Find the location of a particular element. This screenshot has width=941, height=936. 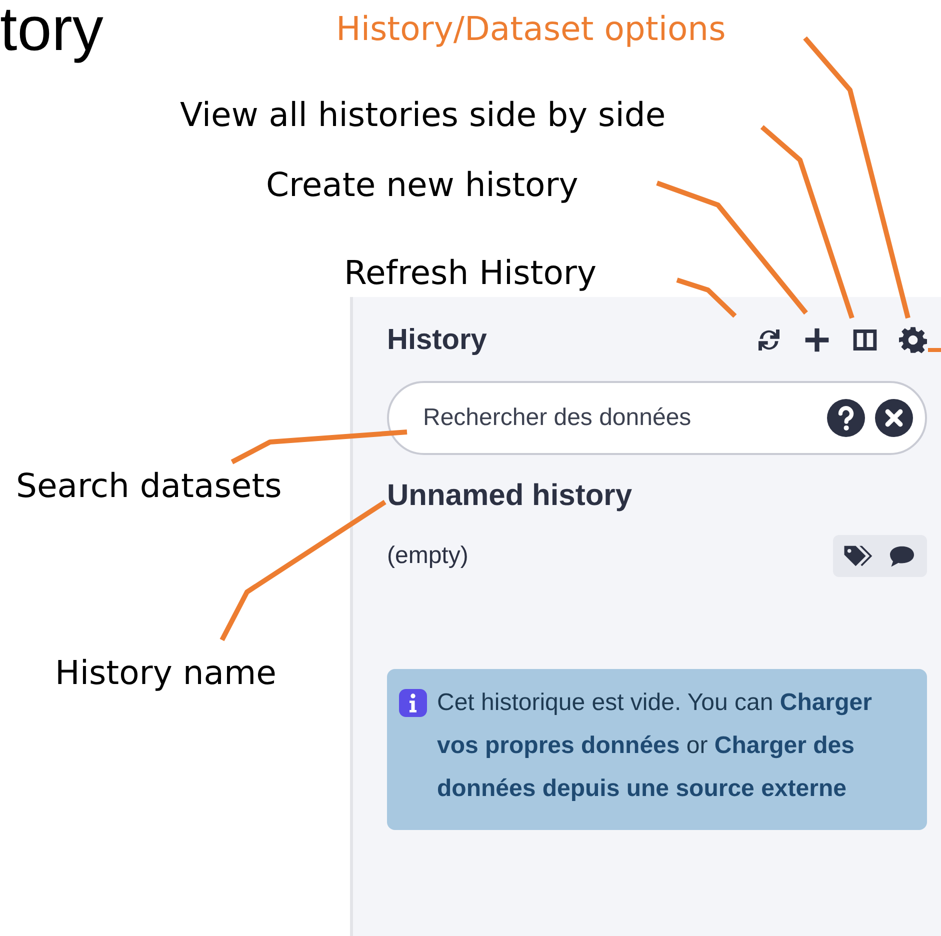

history-size: (empty) is located at coordinates (427, 556).